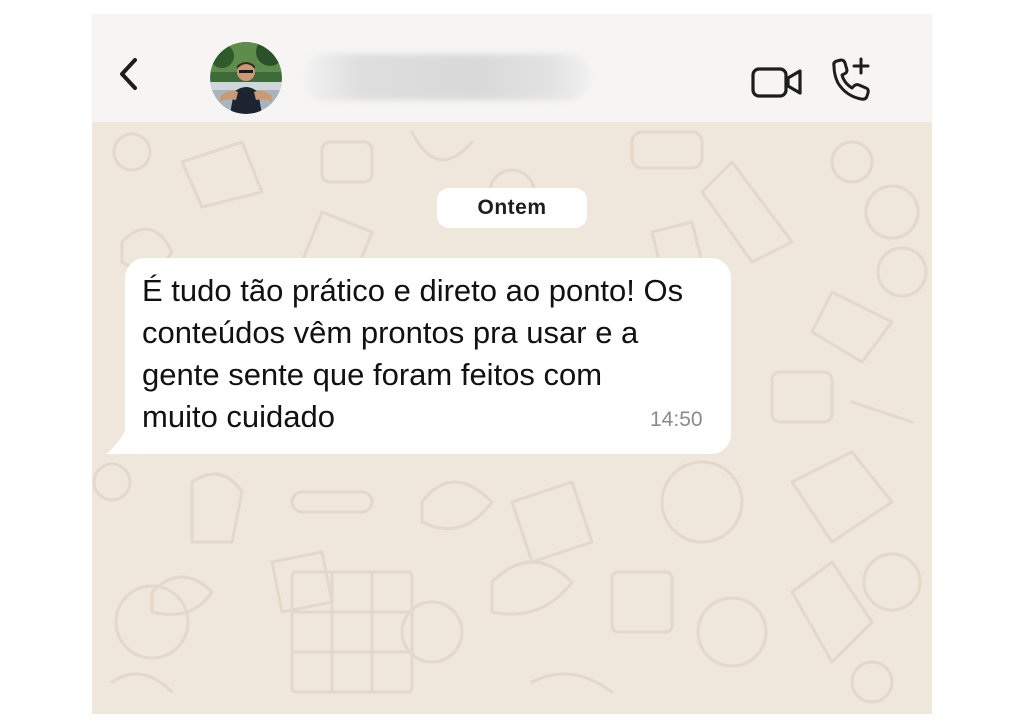  I want to click on contact-avatar, so click(246, 78).